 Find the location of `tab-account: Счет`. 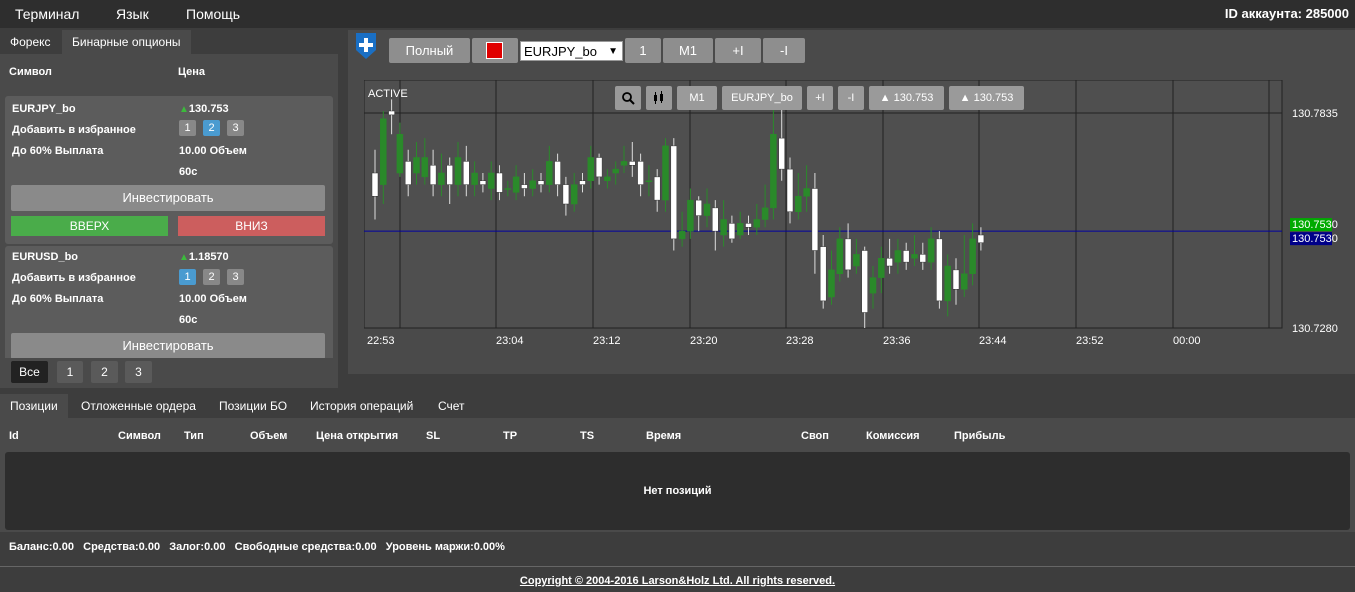

tab-account: Счет is located at coordinates (451, 406).